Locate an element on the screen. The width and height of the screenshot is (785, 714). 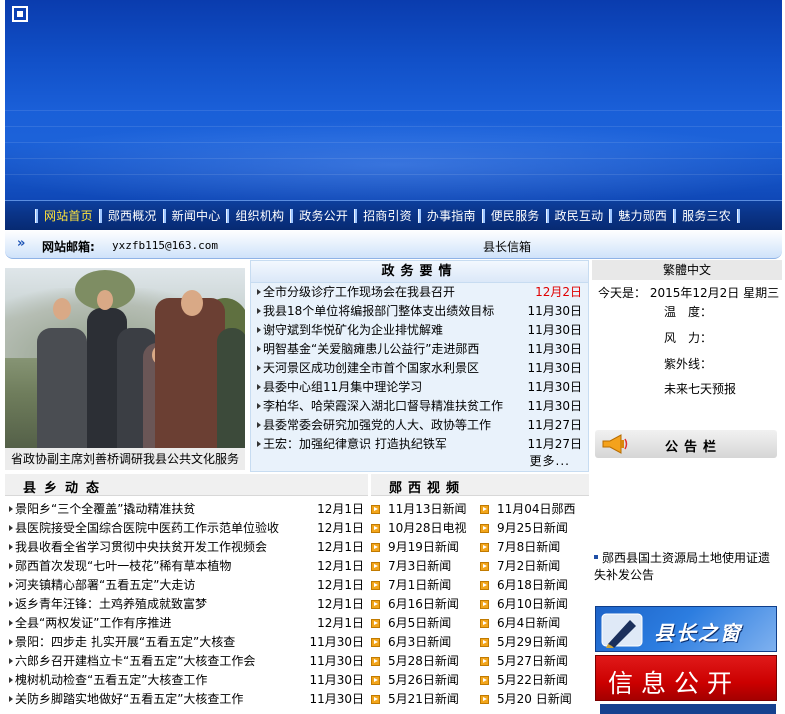
county-news-item: 我县收看全省学习贯彻中央扶贫开发工作视频会 12月1日 is located at coordinates (186, 547).